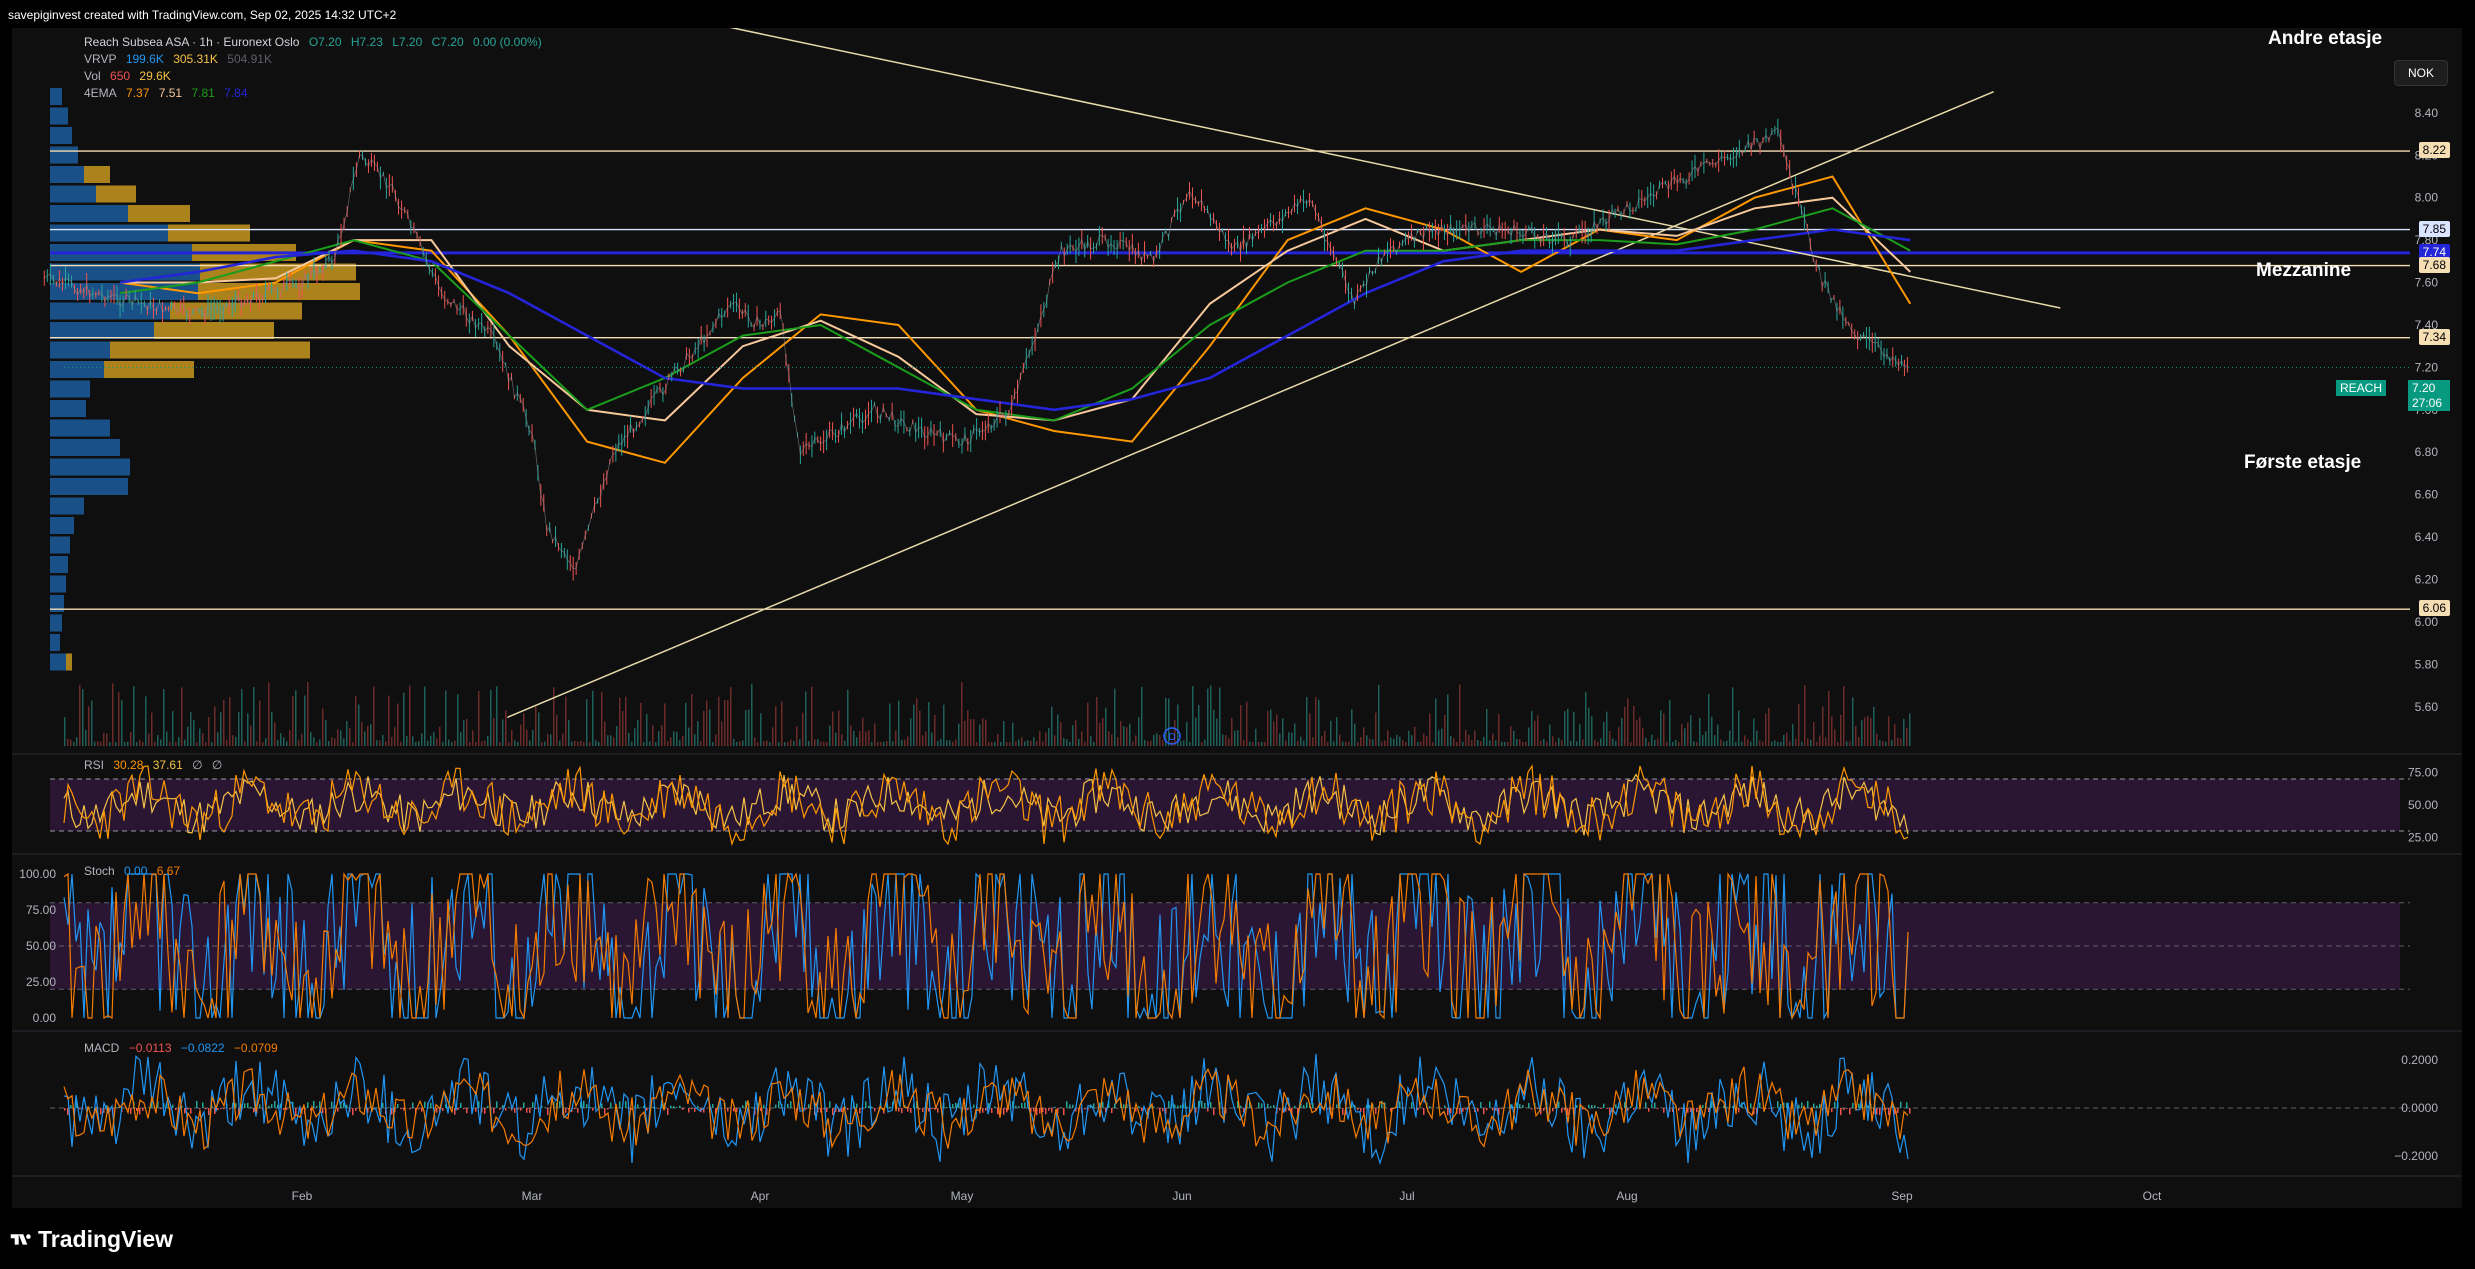 This screenshot has height=1269, width=2475. What do you see at coordinates (407, 42) in the screenshot?
I see `ohlc-low: L7.20` at bounding box center [407, 42].